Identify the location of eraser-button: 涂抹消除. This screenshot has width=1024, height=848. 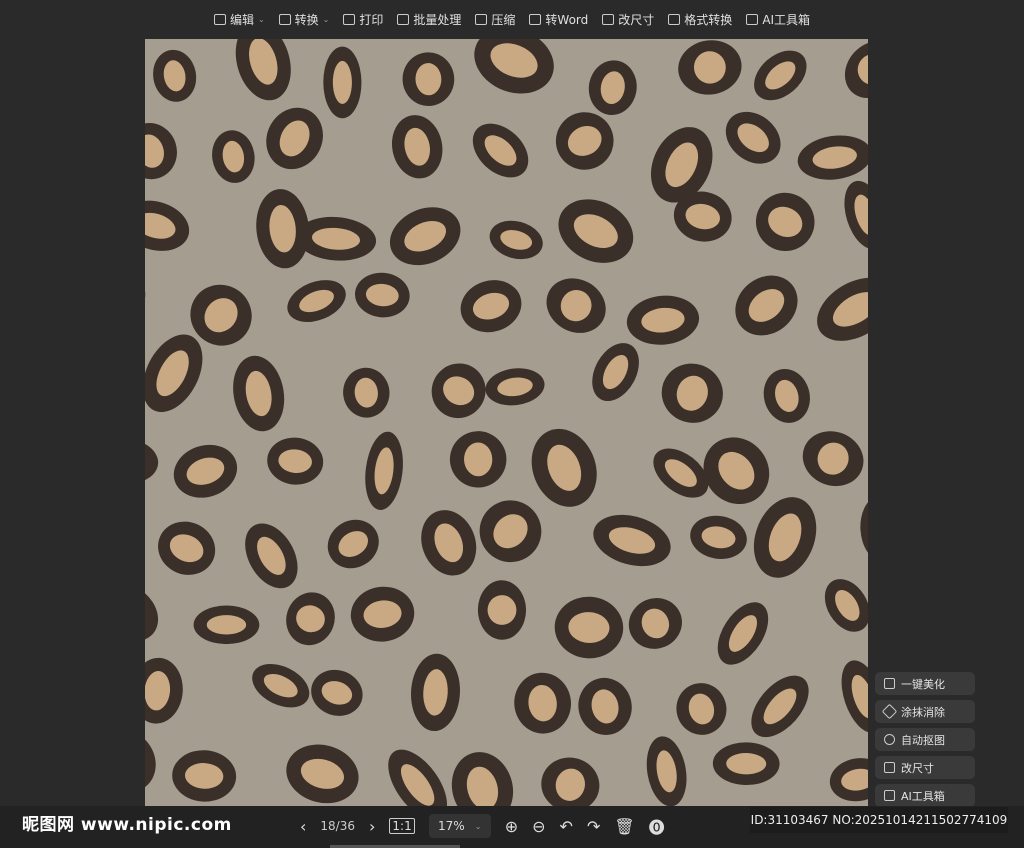
(925, 711).